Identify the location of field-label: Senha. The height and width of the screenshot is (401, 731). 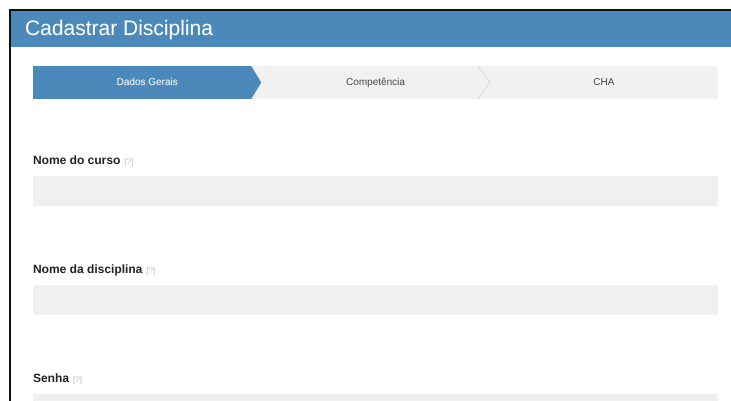
(51, 378).